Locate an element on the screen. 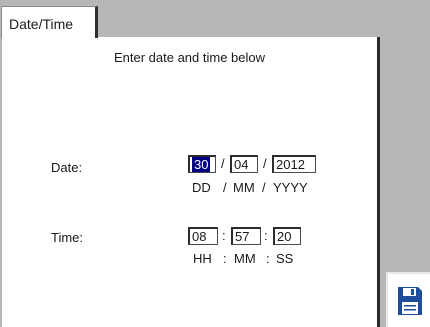  time-minutes-value: 57 is located at coordinates (242, 236).